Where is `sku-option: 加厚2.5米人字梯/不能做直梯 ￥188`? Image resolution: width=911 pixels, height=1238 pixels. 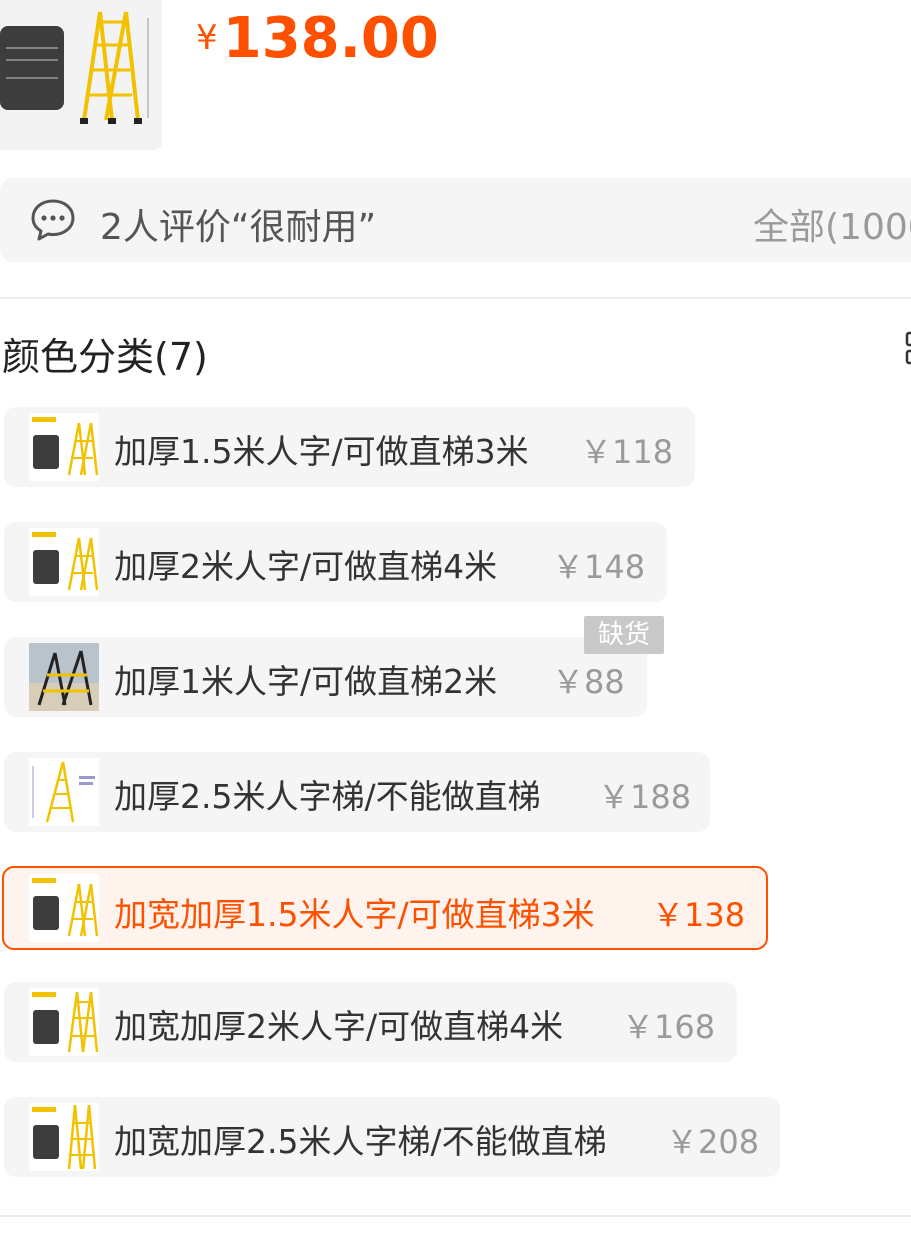 sku-option: 加厚2.5米人字梯/不能做直梯 ￥188 is located at coordinates (357, 792).